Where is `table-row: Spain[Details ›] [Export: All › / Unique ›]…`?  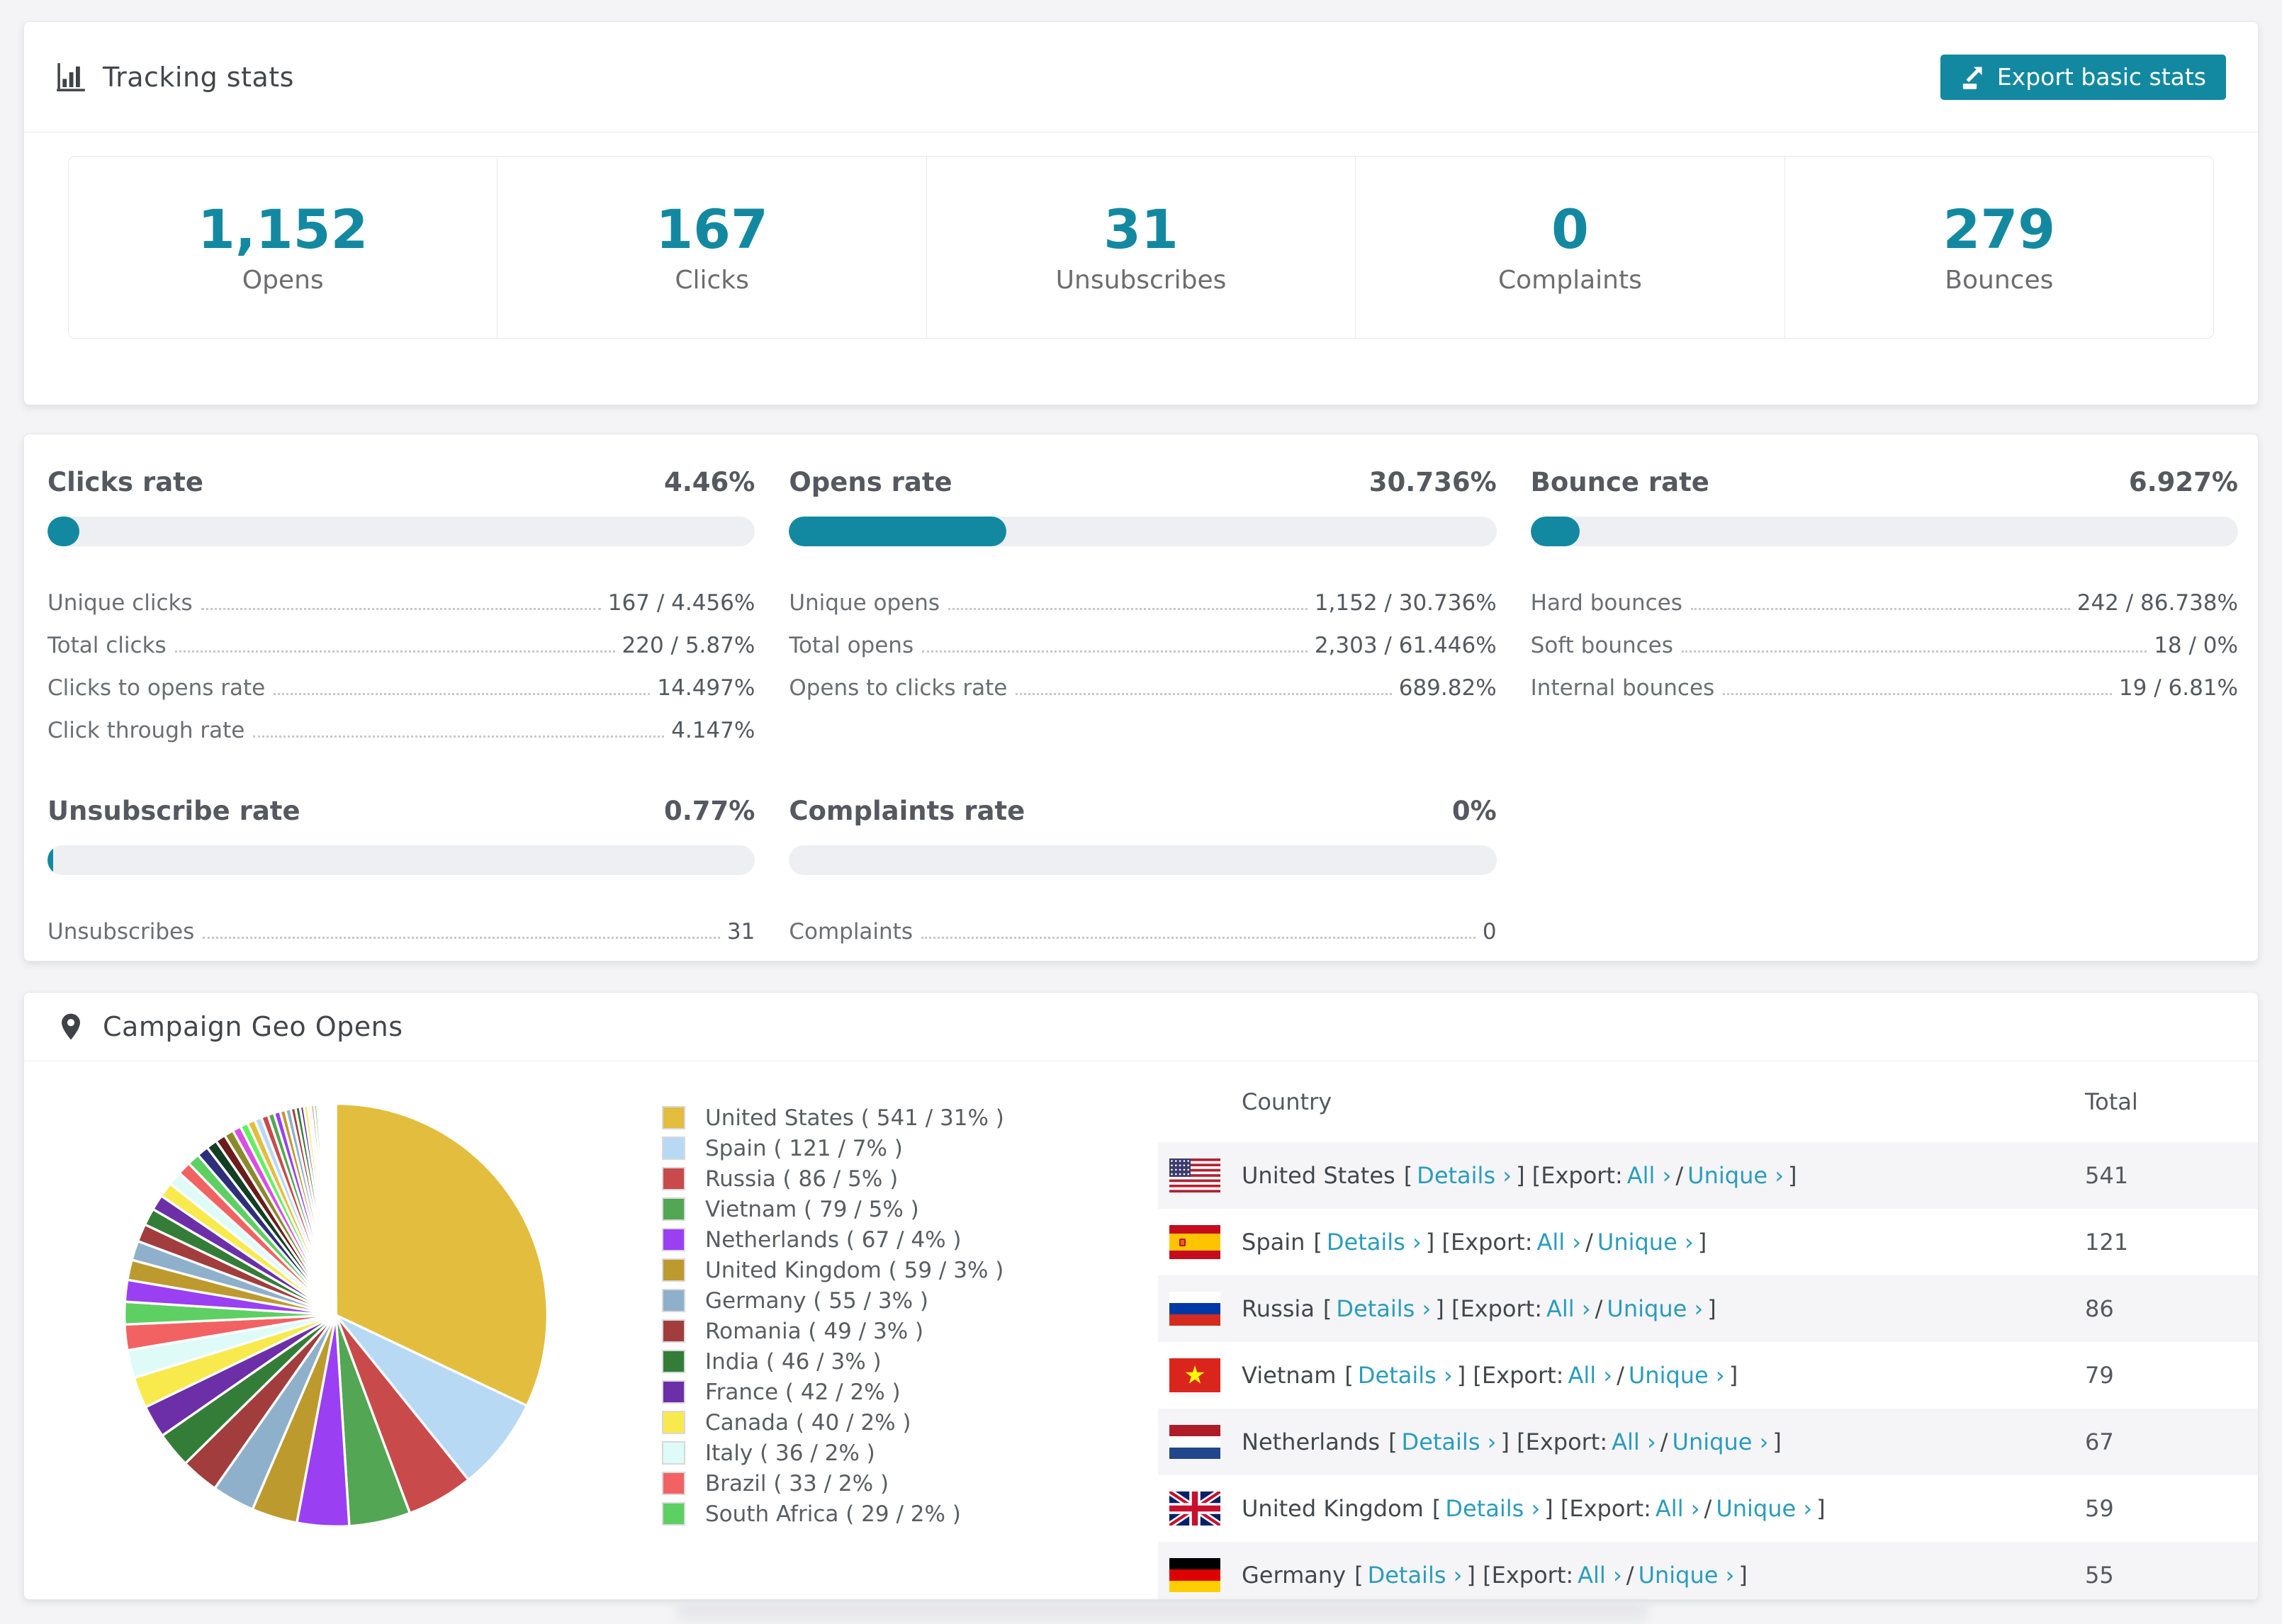
table-row: Spain[Details ›] [Export: All › / Unique ›]… is located at coordinates (1708, 1242).